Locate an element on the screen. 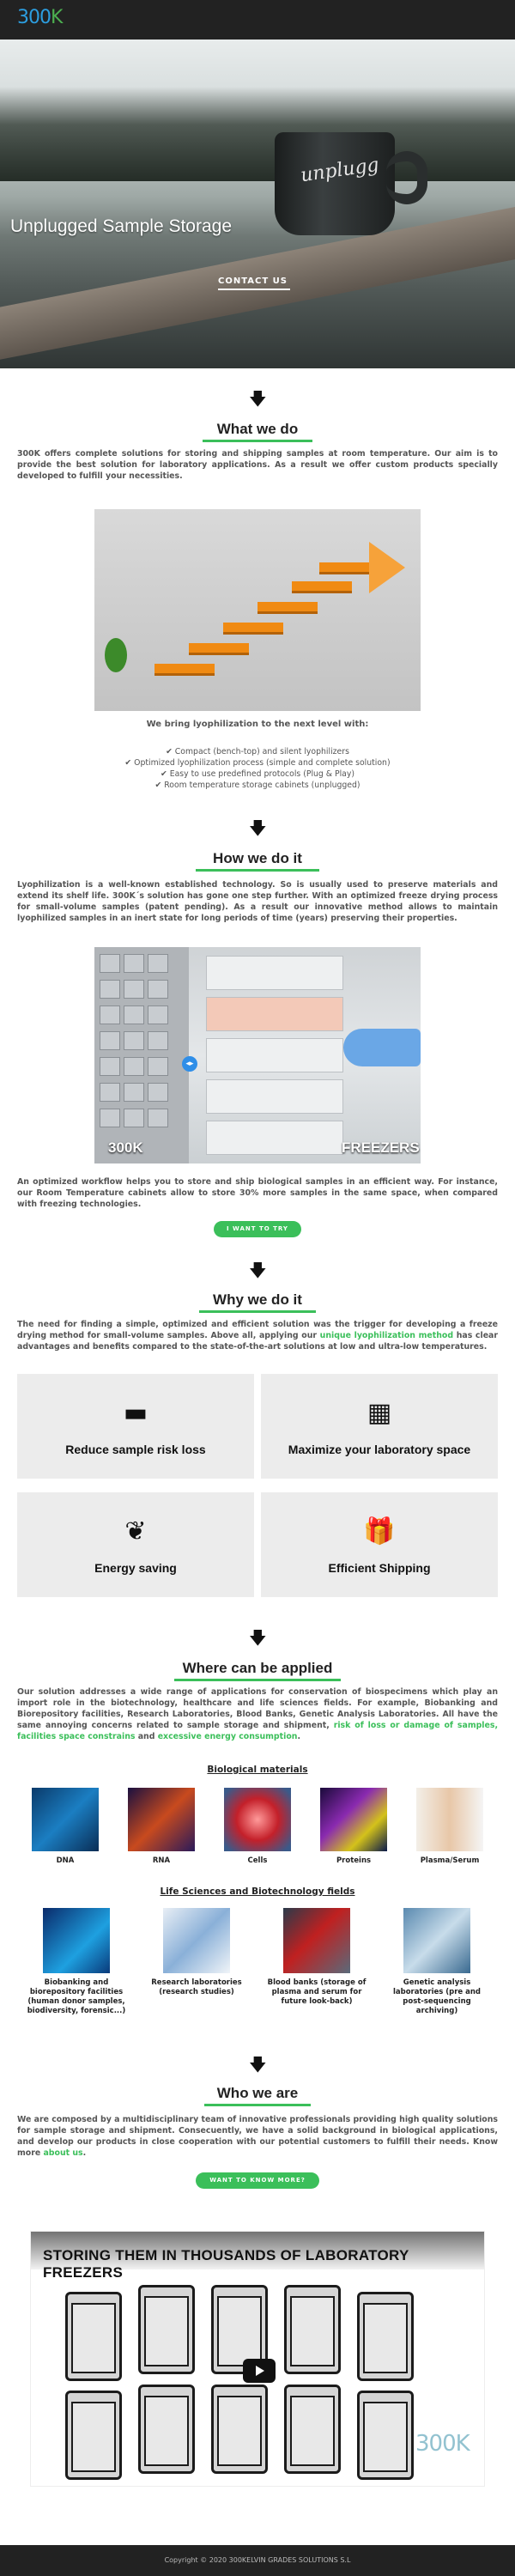  where-applied-heading: Where can be applied is located at coordinates (257, 1668).